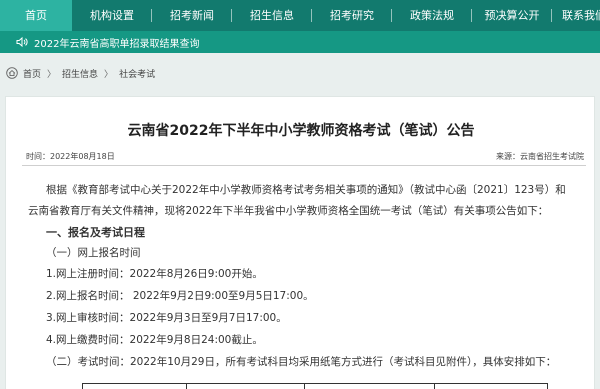 This screenshot has height=389, width=600. Describe the element at coordinates (581, 15) in the screenshot. I see `nav-item-label: 联系我们` at that location.